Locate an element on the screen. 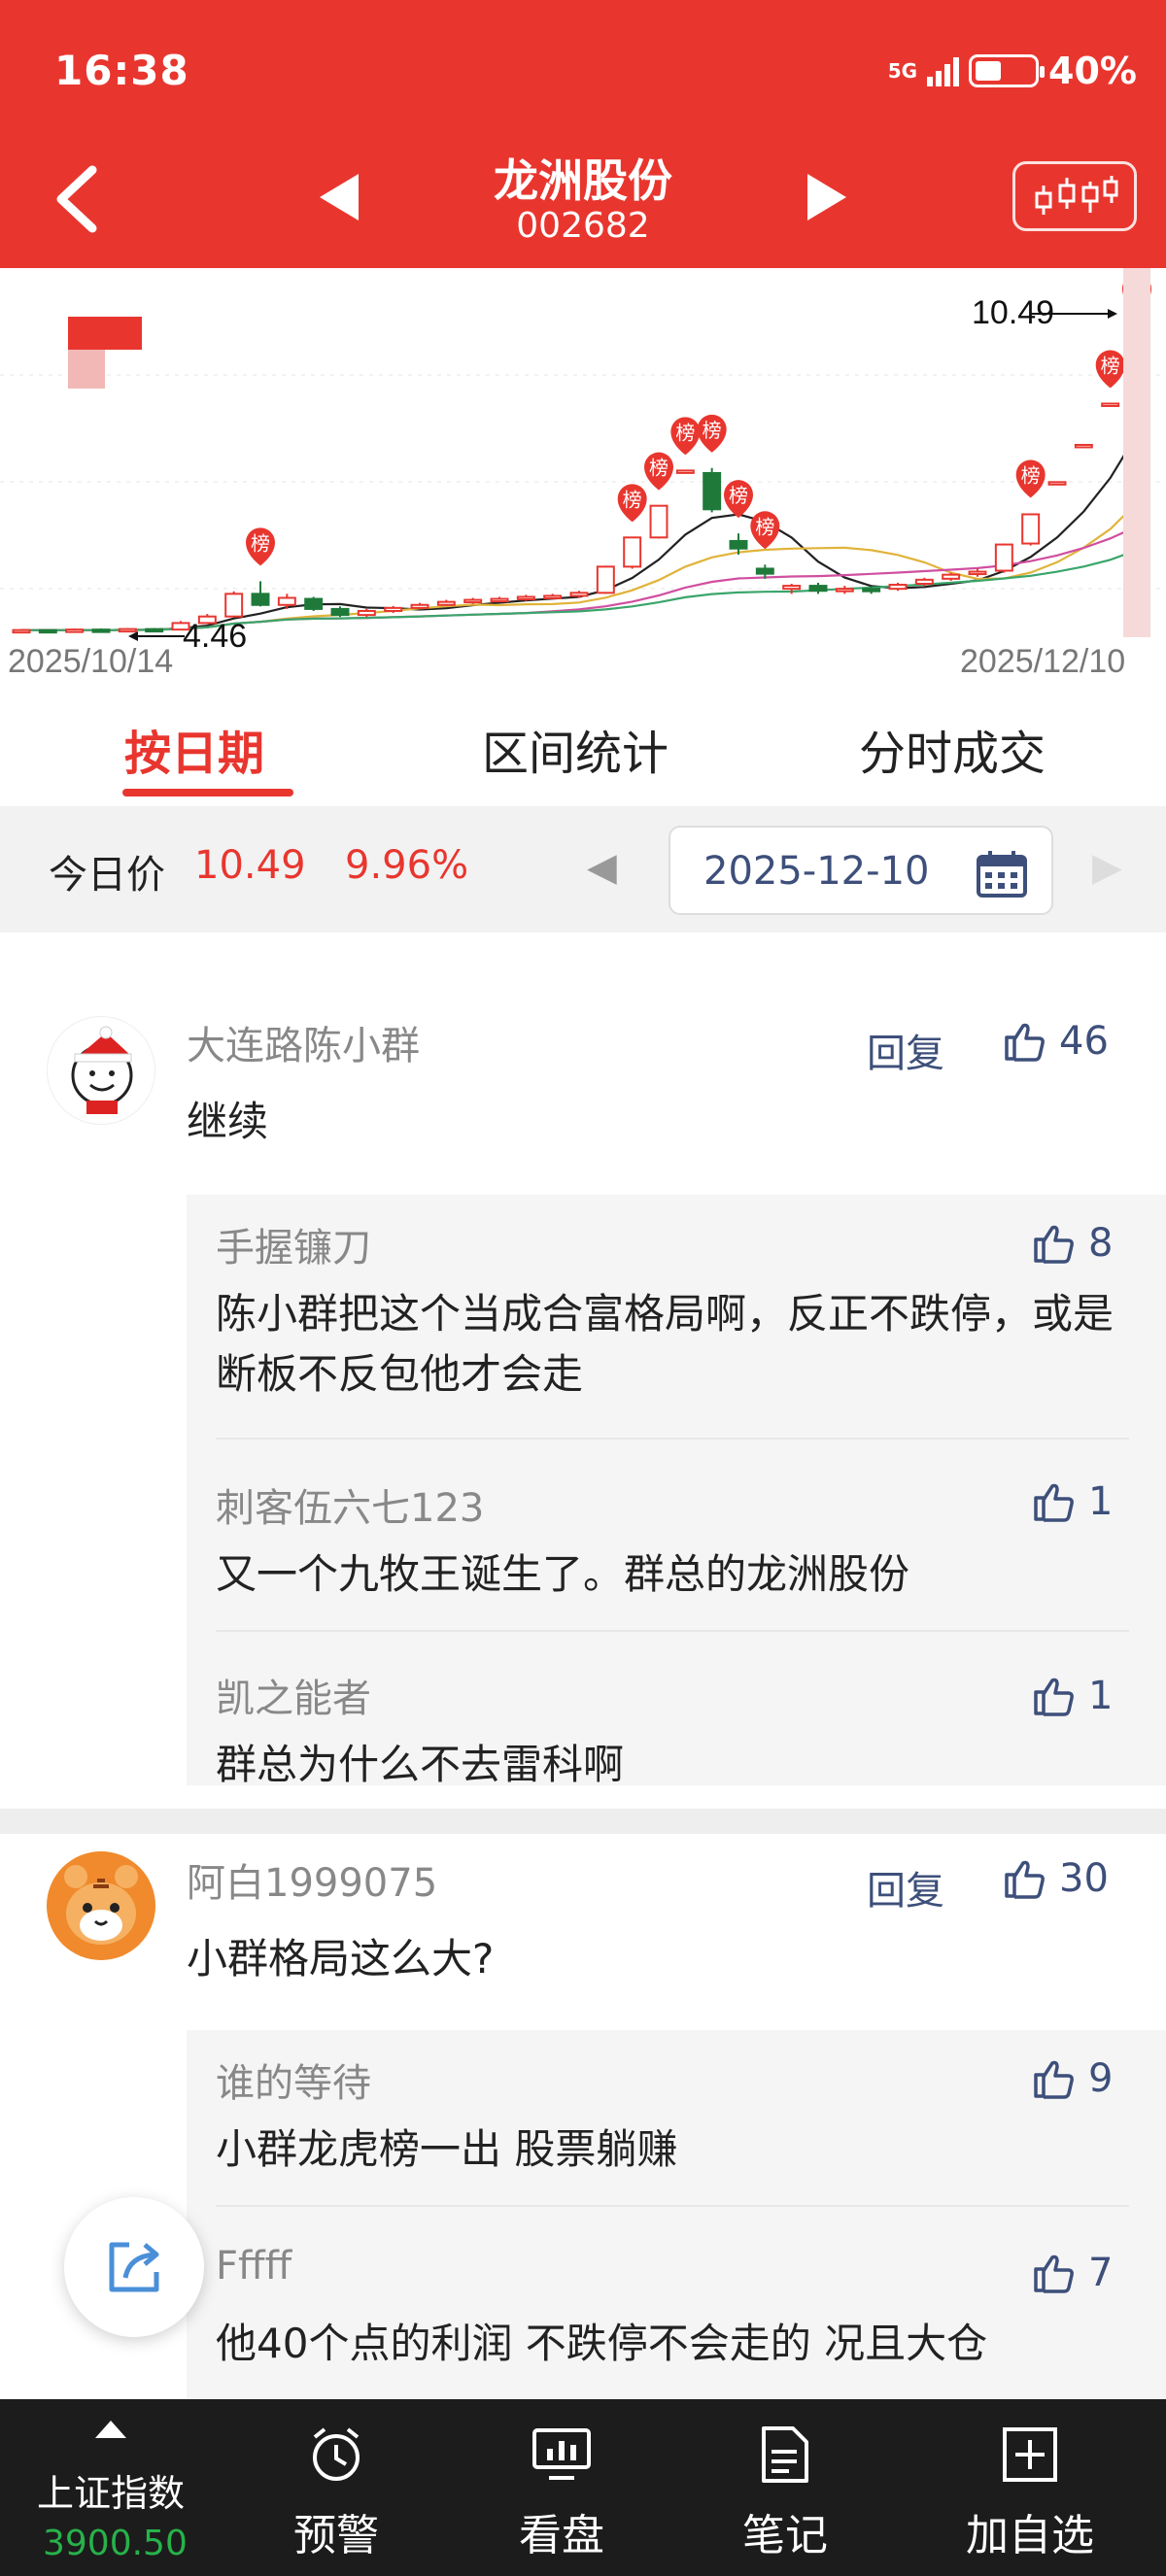 This screenshot has height=2576, width=1166. share-float-button is located at coordinates (134, 2267).